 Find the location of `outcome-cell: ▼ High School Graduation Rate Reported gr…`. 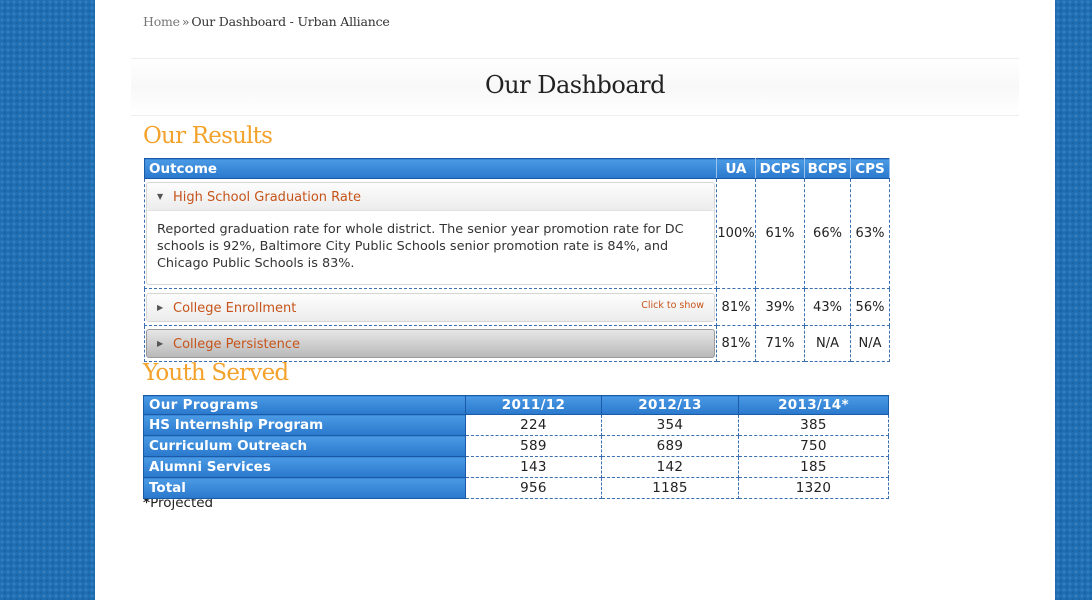

outcome-cell: ▼ High School Graduation Rate Reported gr… is located at coordinates (430, 233).